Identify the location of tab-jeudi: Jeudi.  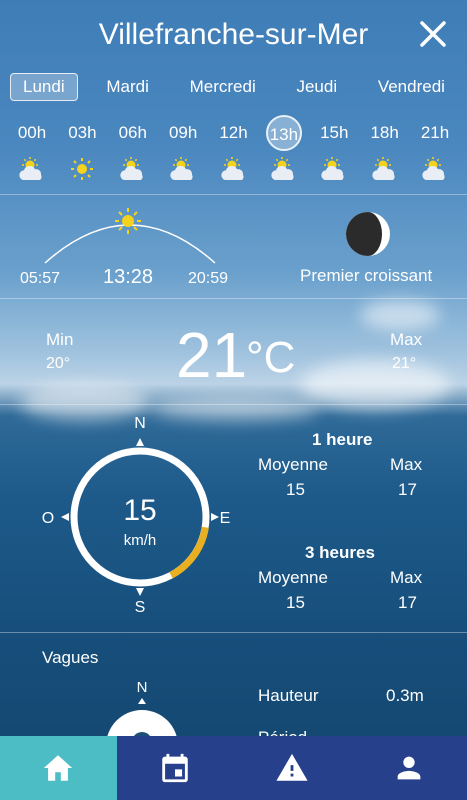
(316, 87).